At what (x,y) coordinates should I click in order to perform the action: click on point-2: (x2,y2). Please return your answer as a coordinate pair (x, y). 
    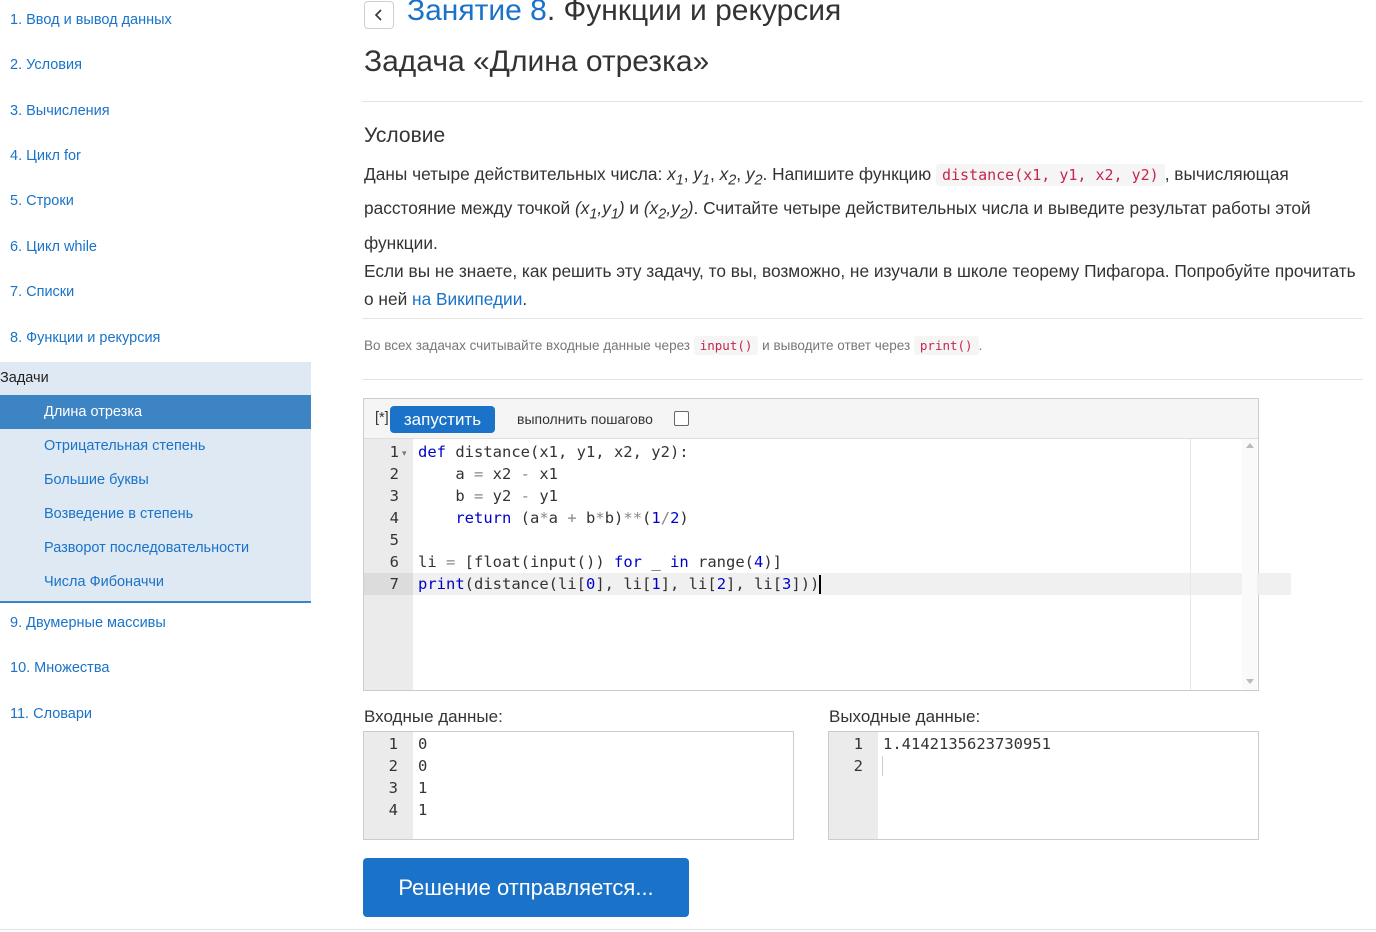
    Looking at the image, I should click on (668, 210).